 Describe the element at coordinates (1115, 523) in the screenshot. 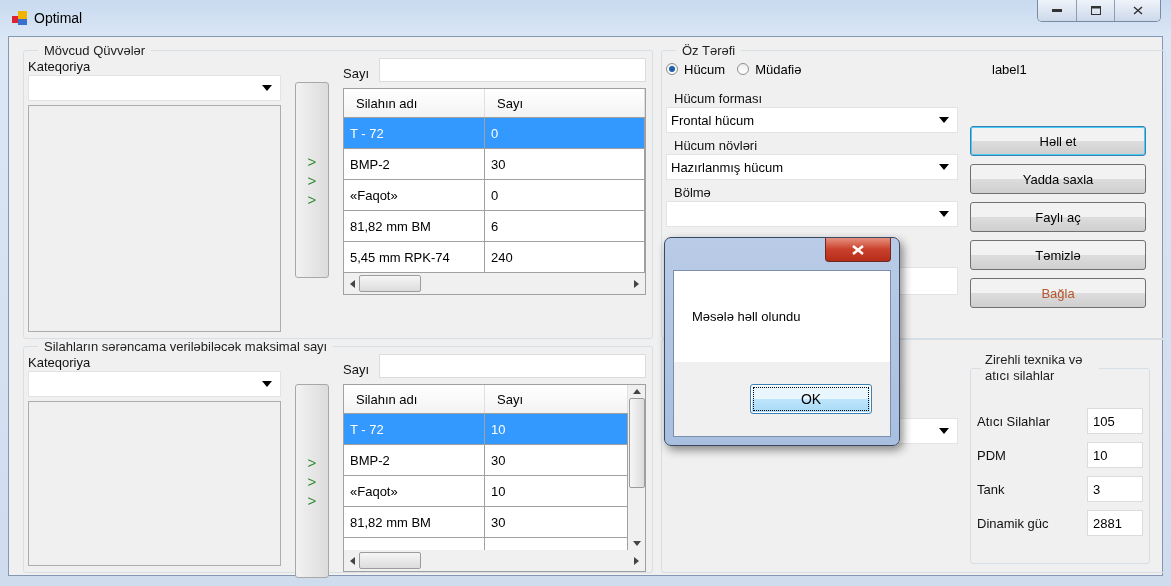

I see `value-field: 2881` at that location.